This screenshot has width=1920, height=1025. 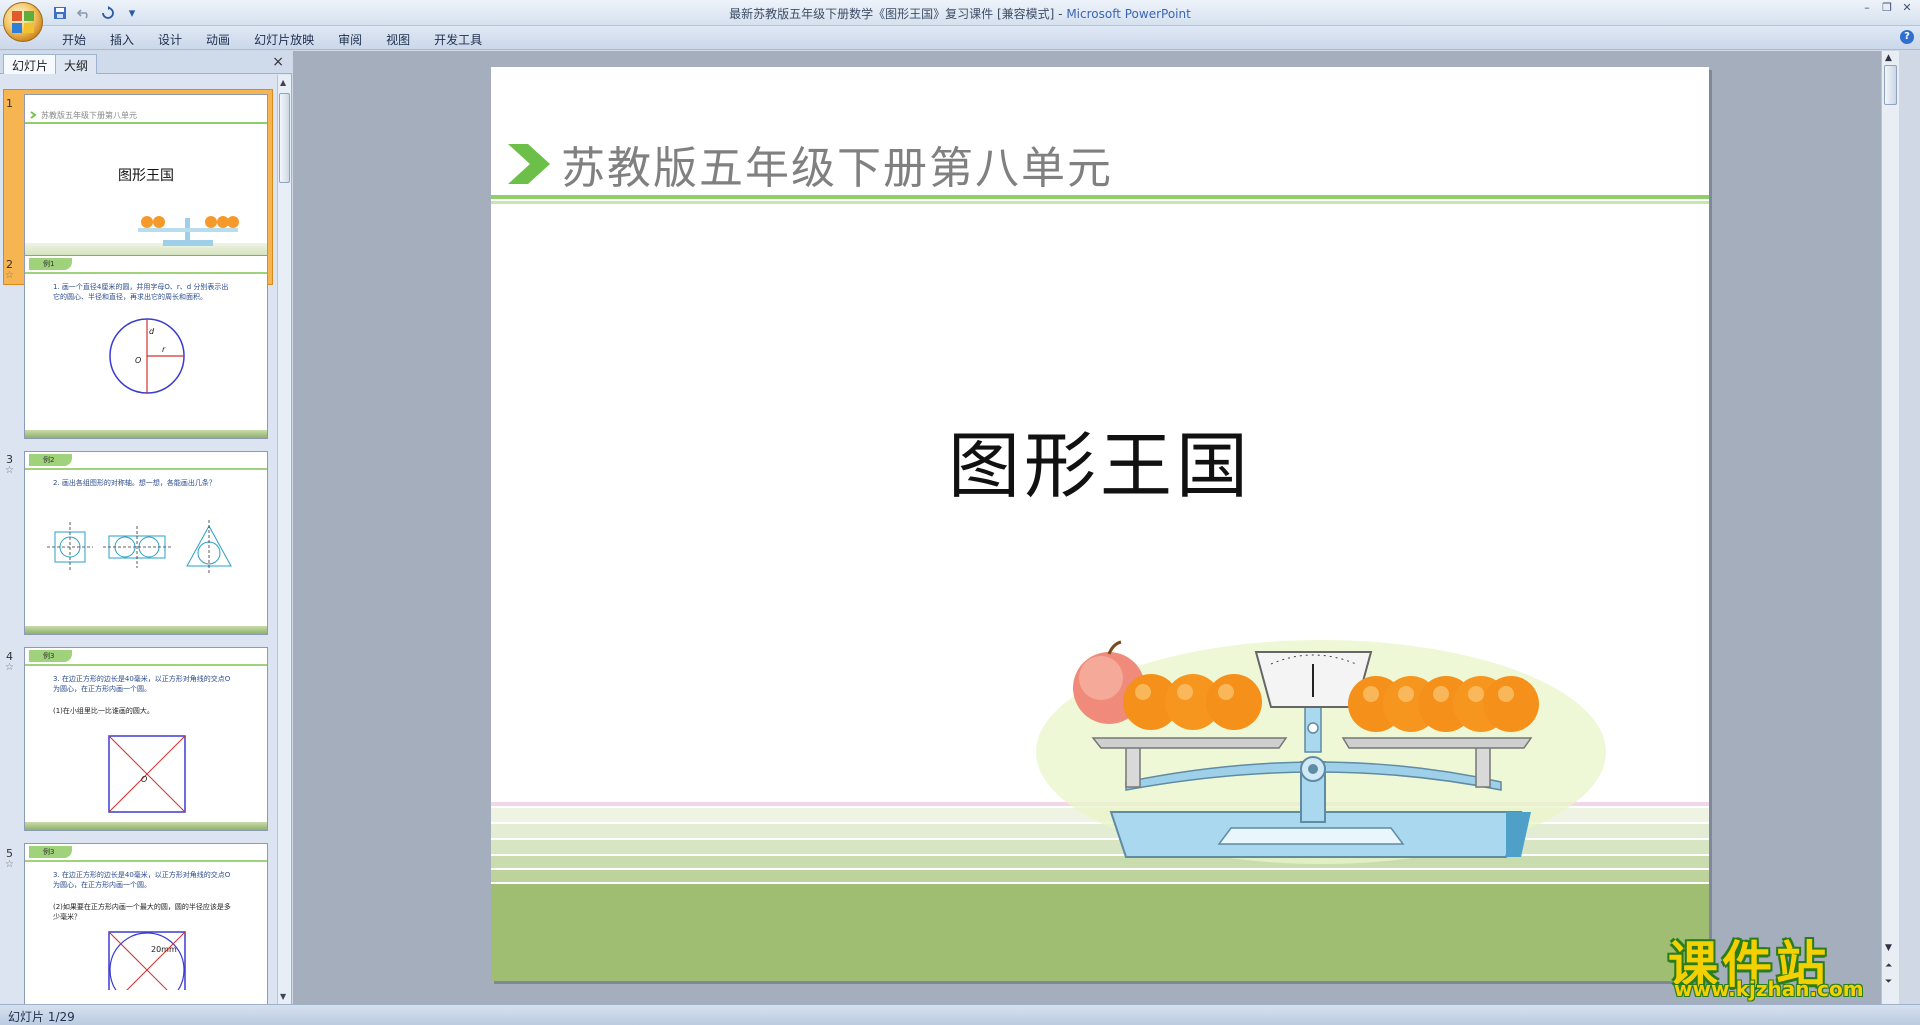 I want to click on office-logo-icon, so click(x=23, y=22).